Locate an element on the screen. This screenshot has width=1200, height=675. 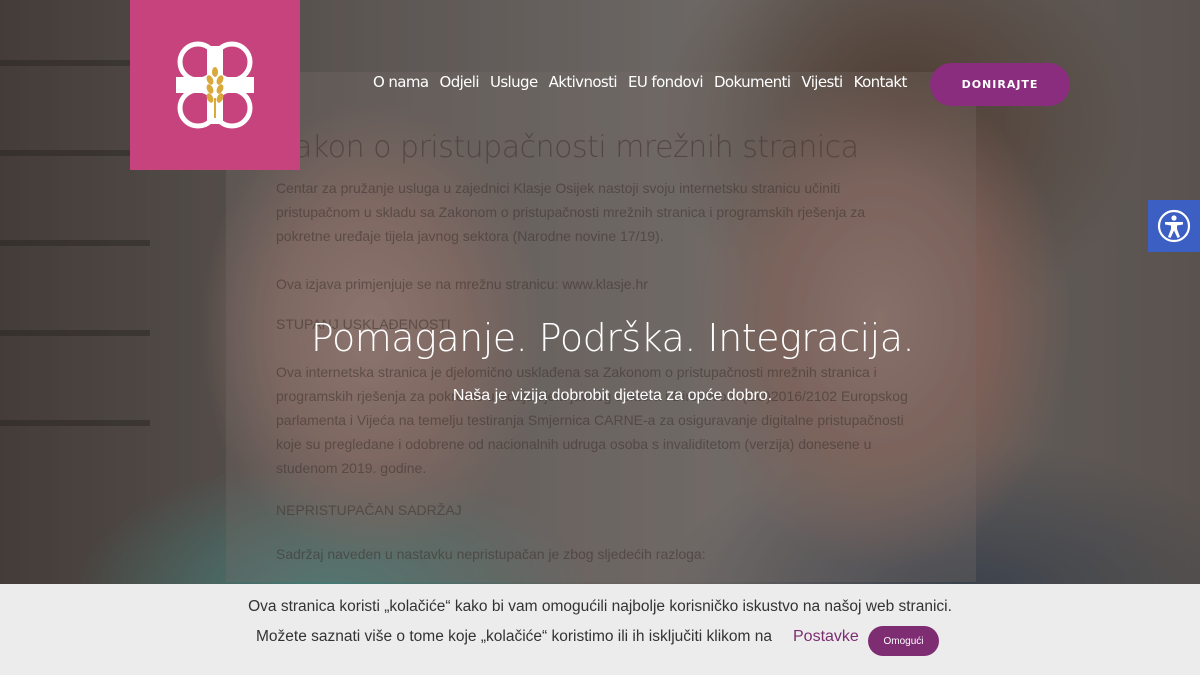
accessibility-button is located at coordinates (1174, 226).